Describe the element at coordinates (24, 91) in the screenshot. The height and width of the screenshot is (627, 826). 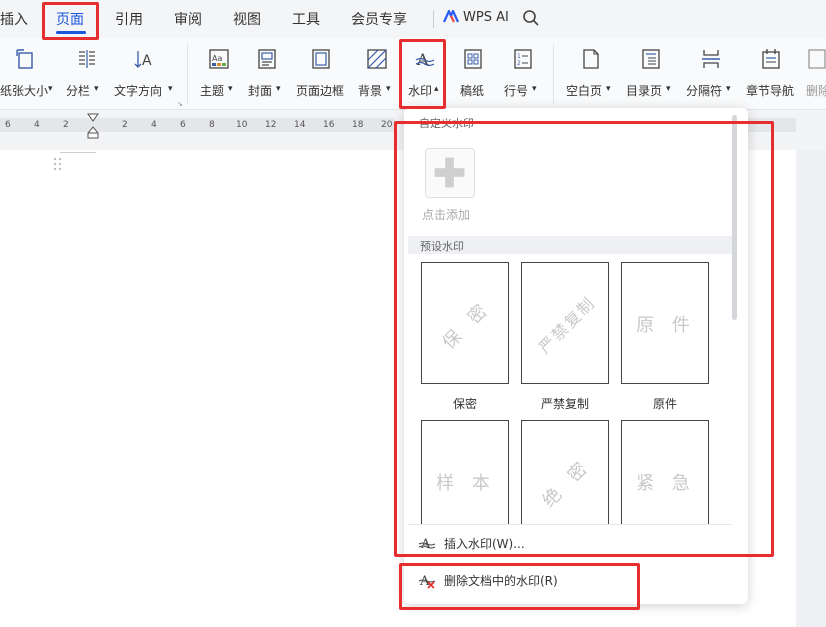
I see `paper-size-label: 纸张大小` at that location.